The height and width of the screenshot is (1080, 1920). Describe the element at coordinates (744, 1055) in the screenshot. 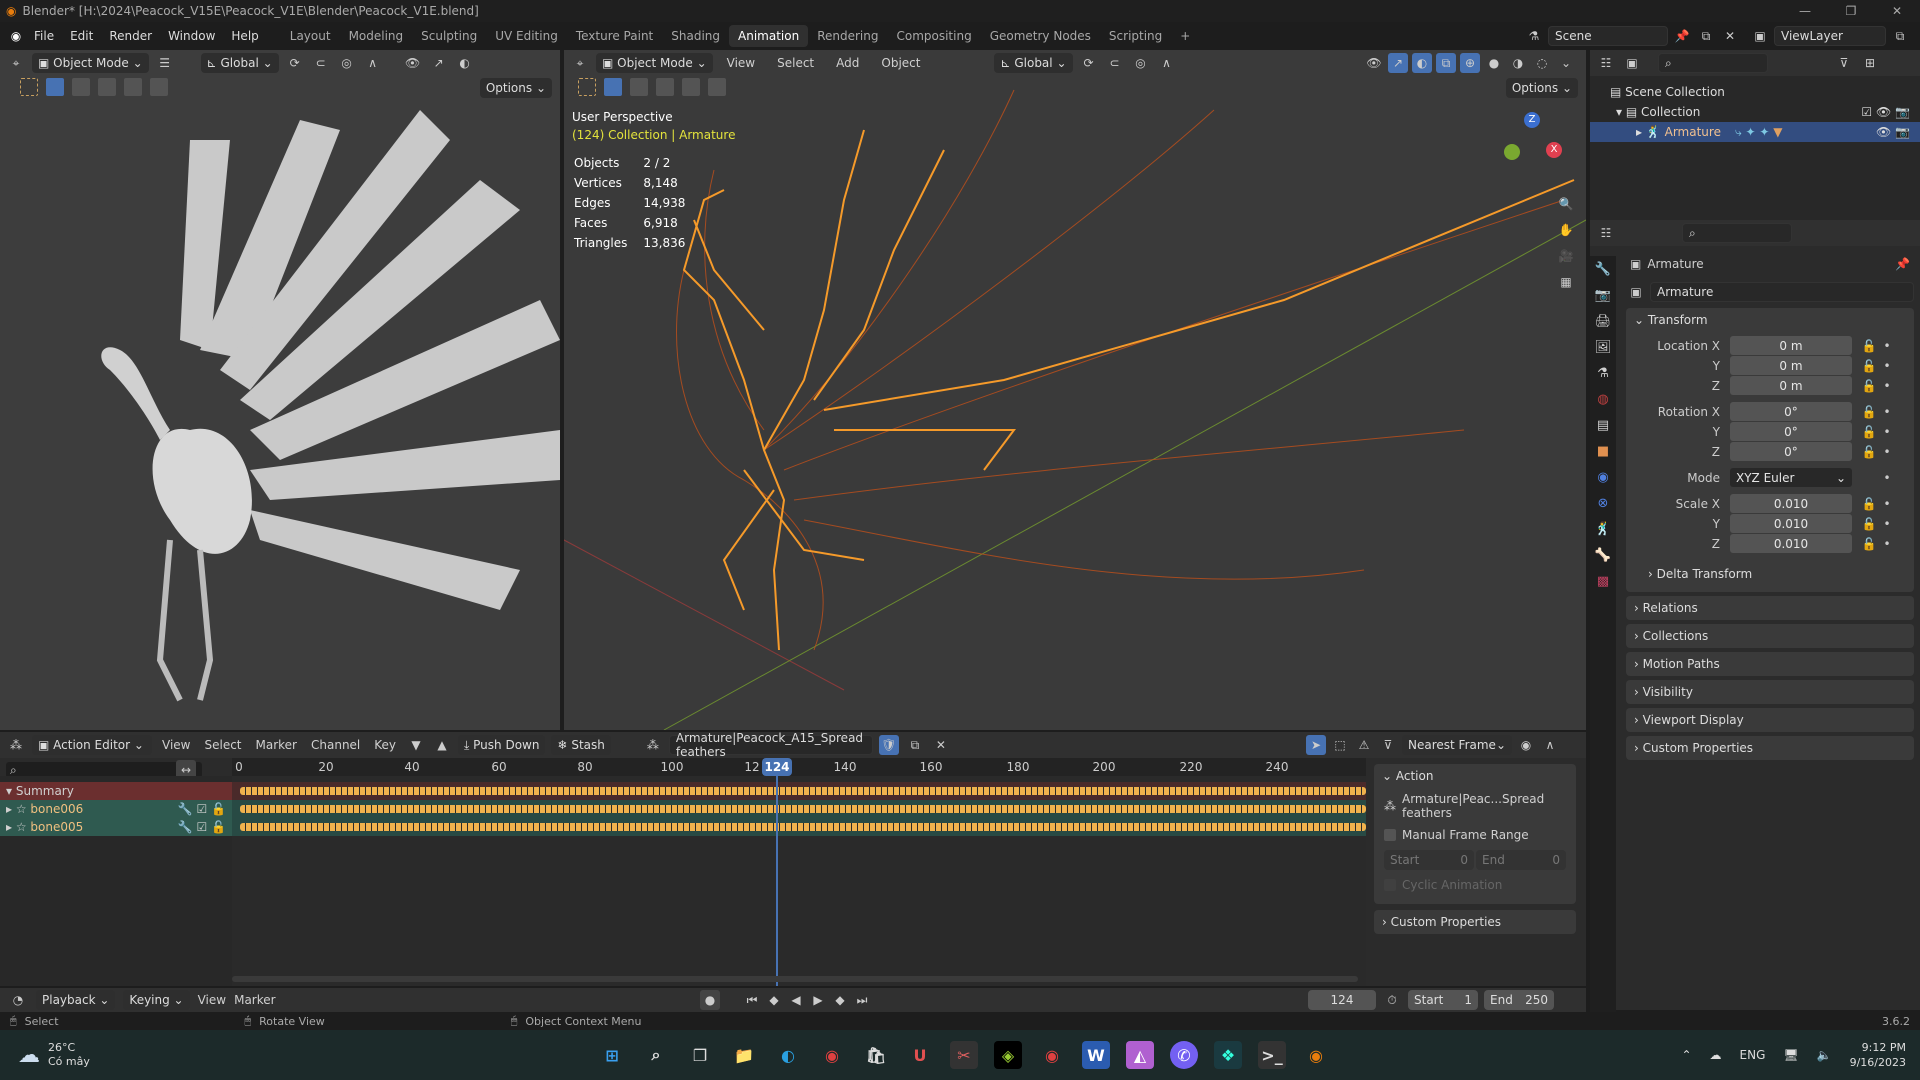

I see `file-explorer-icon: 📁` at that location.